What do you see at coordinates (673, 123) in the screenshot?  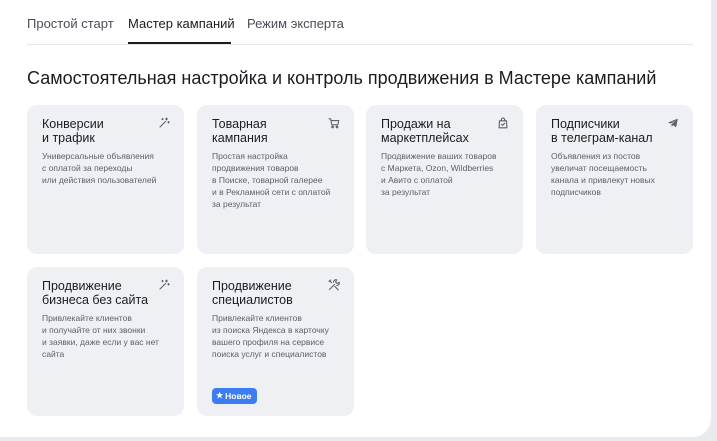 I see `telegram-plane-icon` at bounding box center [673, 123].